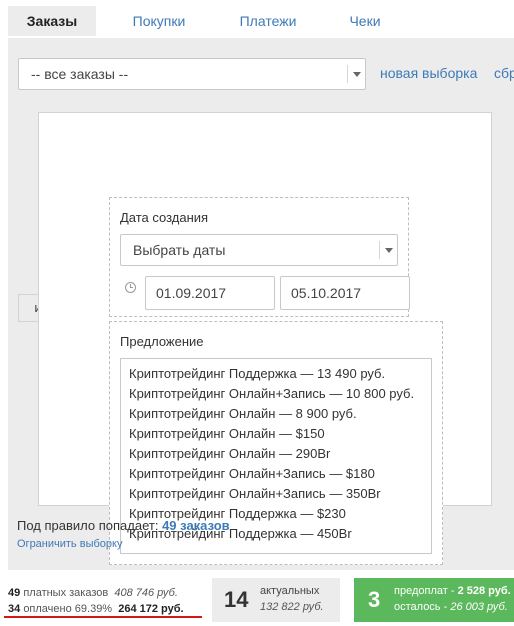  What do you see at coordinates (66, 593) in the screenshot?
I see `paid-orders-label: платных заказов` at bounding box center [66, 593].